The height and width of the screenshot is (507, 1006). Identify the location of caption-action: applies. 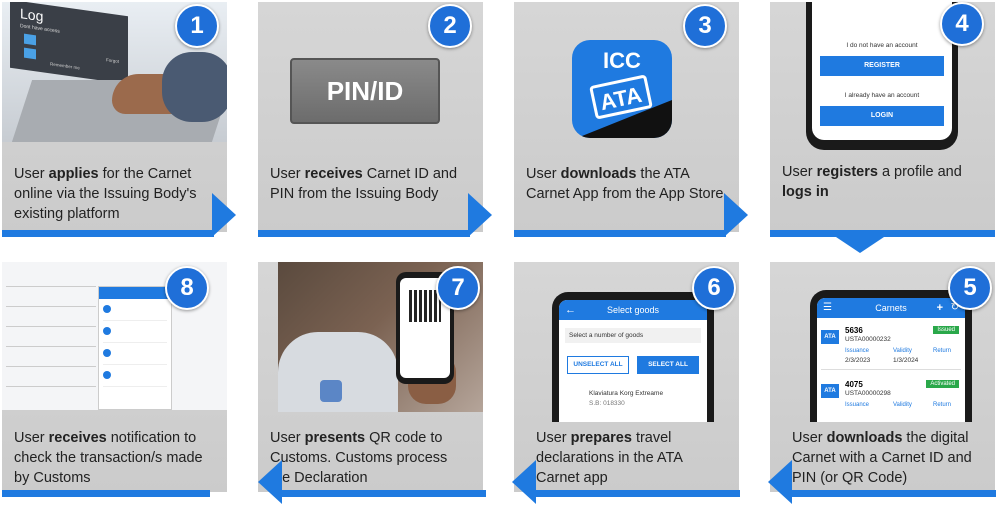
(73, 174).